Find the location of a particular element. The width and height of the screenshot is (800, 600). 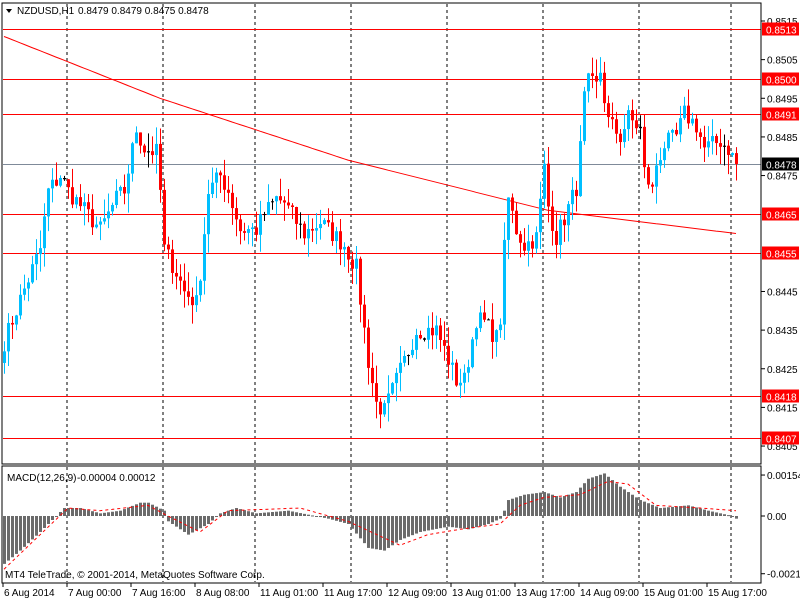

level-label: 0.8513 is located at coordinates (781, 31).